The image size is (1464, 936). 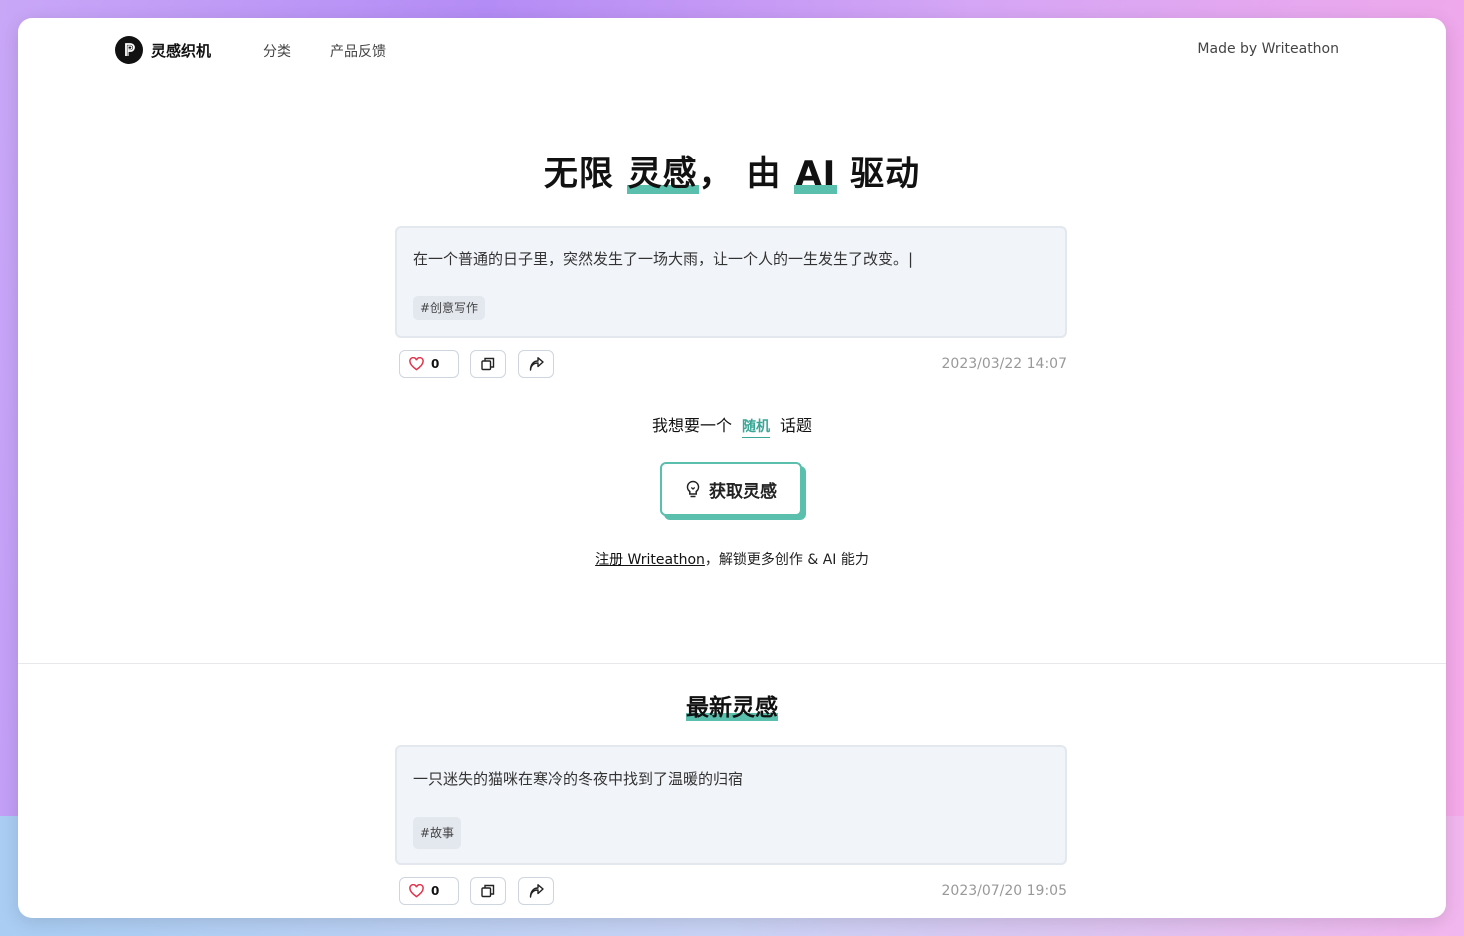 I want to click on logo: 灵感织机, so click(x=163, y=50).